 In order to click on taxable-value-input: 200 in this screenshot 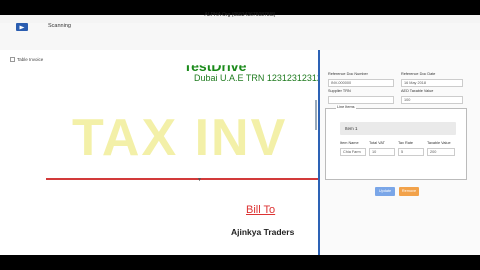, I will do `click(441, 152)`.